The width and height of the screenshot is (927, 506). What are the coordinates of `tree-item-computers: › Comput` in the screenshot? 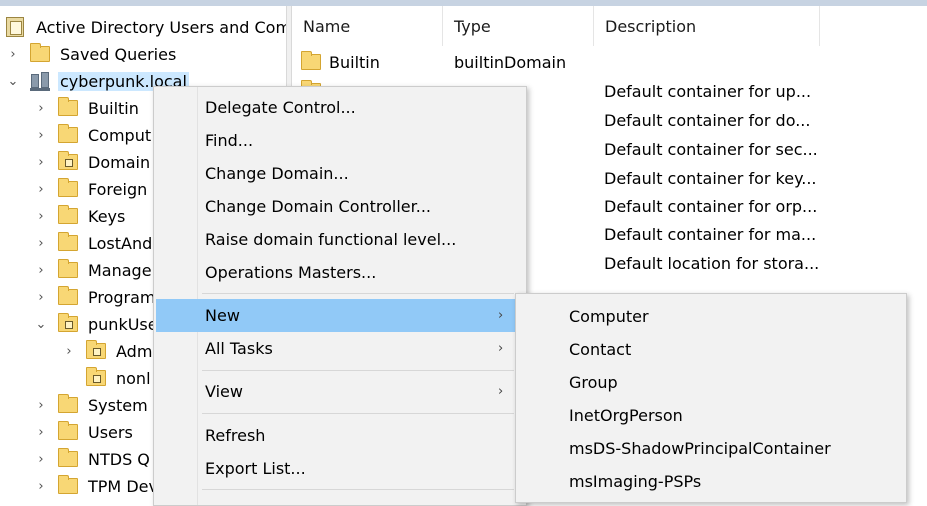 It's located at (93, 135).